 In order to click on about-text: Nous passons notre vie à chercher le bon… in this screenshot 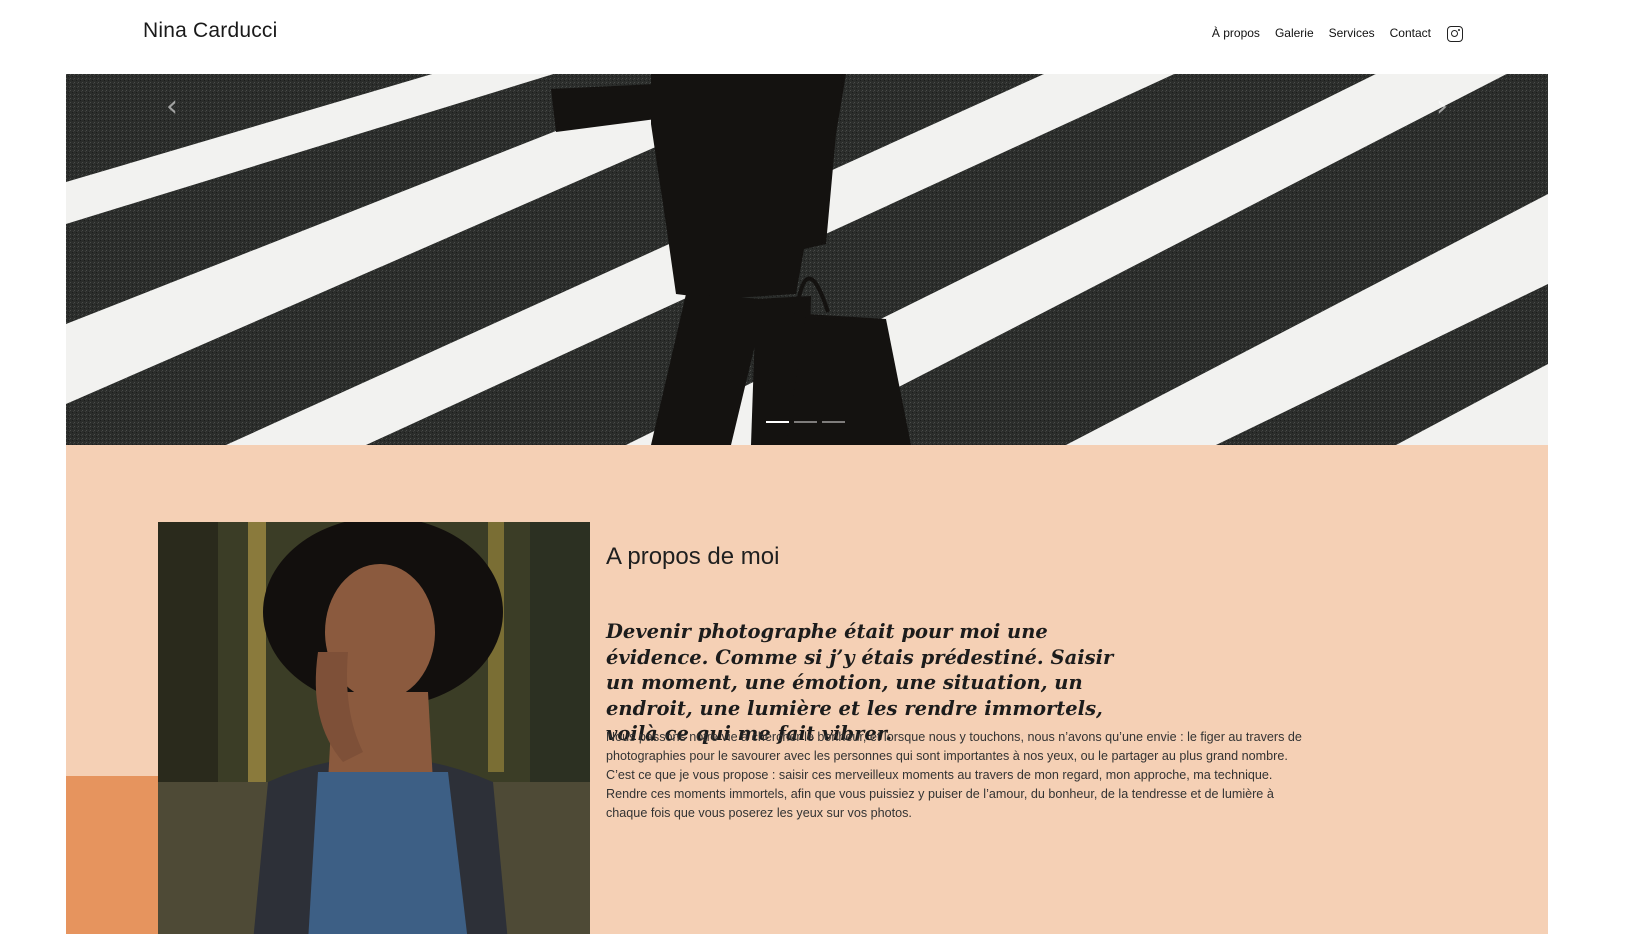, I will do `click(954, 775)`.